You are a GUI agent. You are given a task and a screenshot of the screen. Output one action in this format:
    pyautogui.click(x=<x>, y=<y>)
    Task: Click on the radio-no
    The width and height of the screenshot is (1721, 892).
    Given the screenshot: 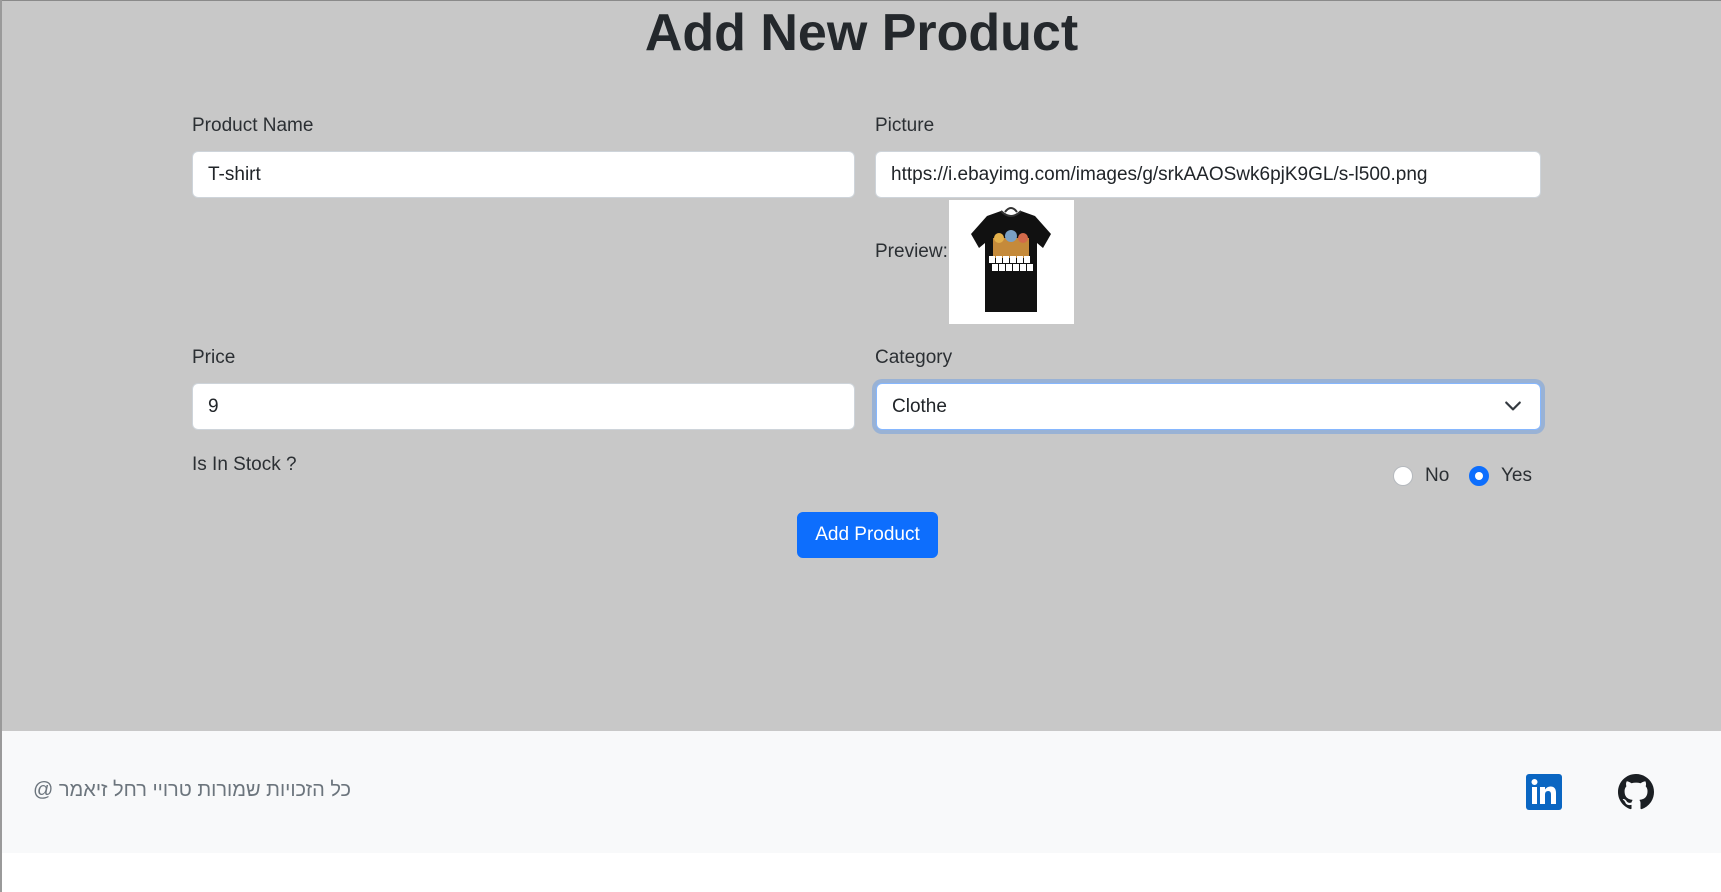 What is the action you would take?
    pyautogui.click(x=1403, y=476)
    